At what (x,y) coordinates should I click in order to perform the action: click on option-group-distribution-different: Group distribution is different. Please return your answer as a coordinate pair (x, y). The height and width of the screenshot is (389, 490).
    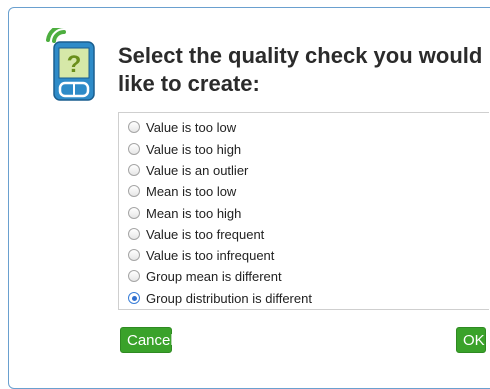
    Looking at the image, I should click on (220, 298).